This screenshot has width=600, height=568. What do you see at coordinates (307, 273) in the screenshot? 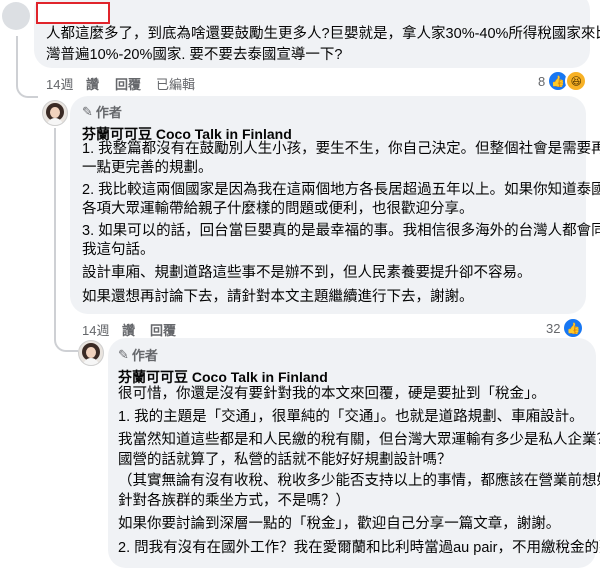
I see `comment-text-line: 設計車廂、規劃道路這些事不是辦不到，但人民素養要提升卻不容易。` at bounding box center [307, 273].